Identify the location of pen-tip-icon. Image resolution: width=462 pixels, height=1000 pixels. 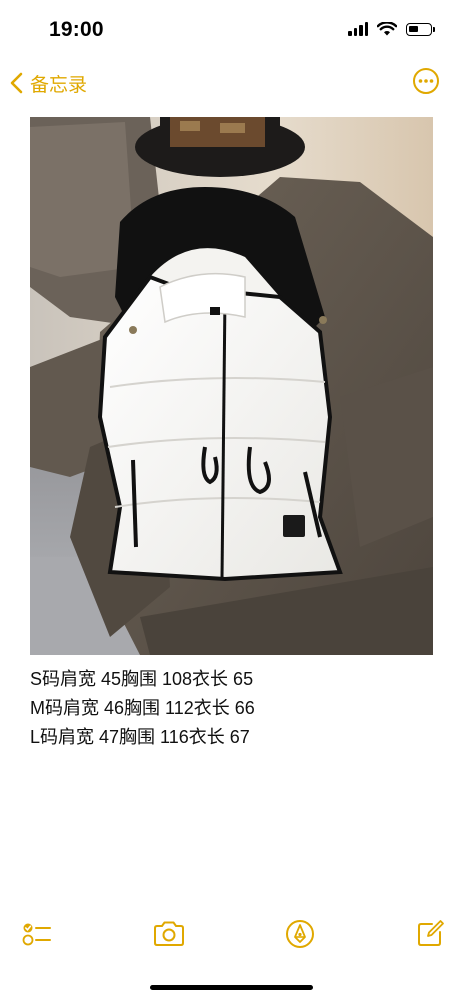
(300, 934).